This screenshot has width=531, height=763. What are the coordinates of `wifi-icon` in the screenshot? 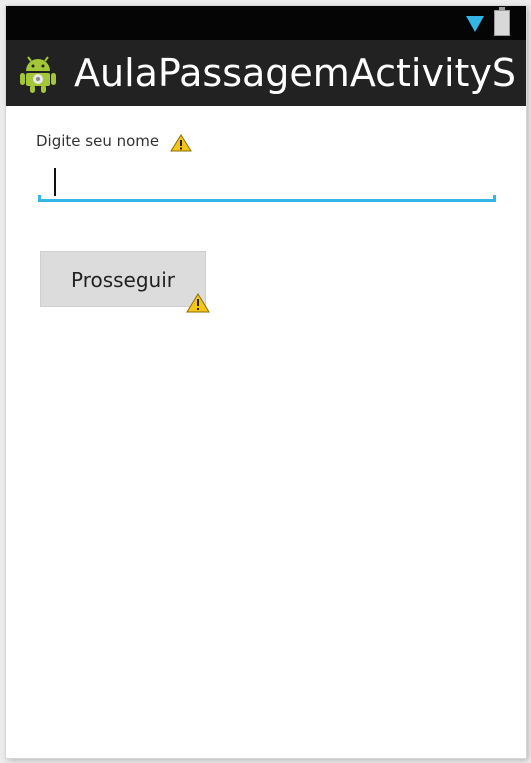 It's located at (475, 24).